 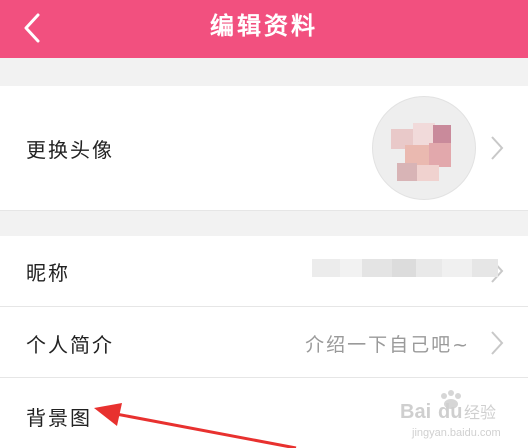 What do you see at coordinates (480, 412) in the screenshot?
I see `svg-text: 经验` at bounding box center [480, 412].